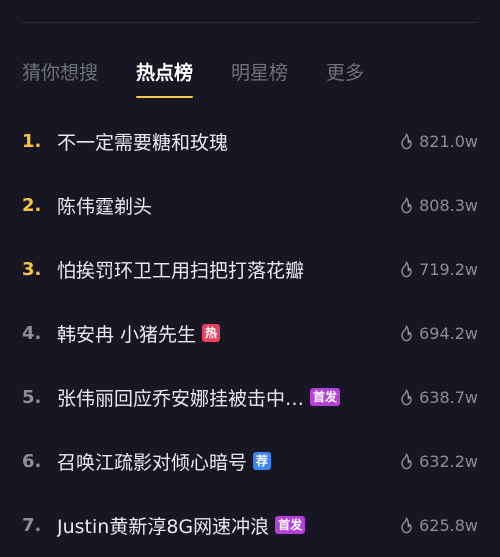 The width and height of the screenshot is (500, 557). Describe the element at coordinates (448, 525) in the screenshot. I see `heat-value: 625.8w` at that location.